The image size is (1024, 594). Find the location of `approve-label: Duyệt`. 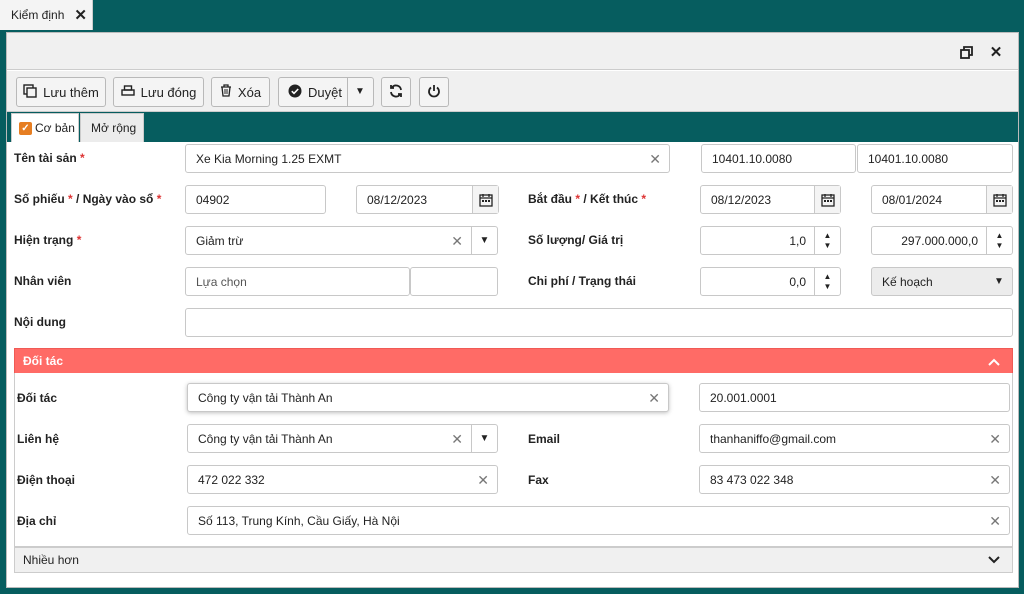

approve-label: Duyệt is located at coordinates (325, 92).